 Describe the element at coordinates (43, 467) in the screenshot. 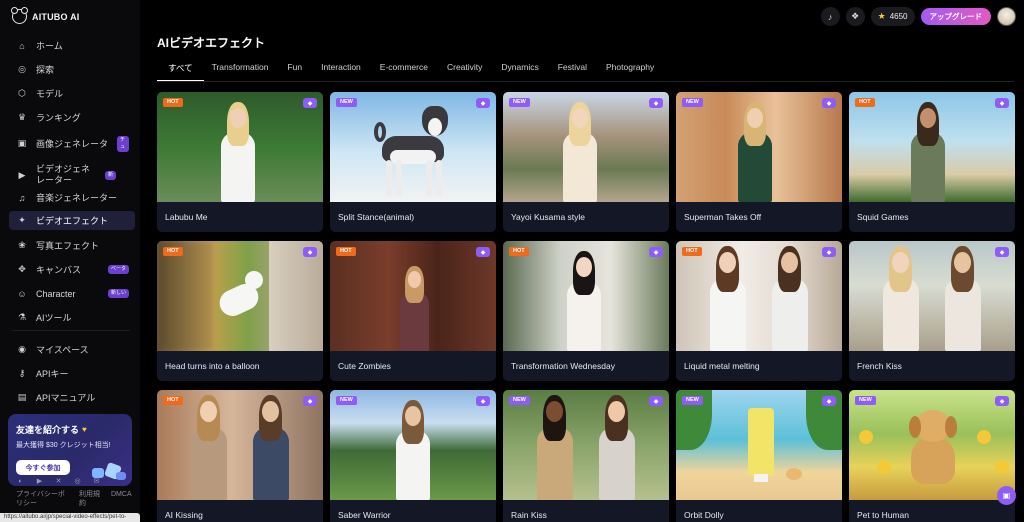

I see `join-now-button: 今すぐ参加` at that location.